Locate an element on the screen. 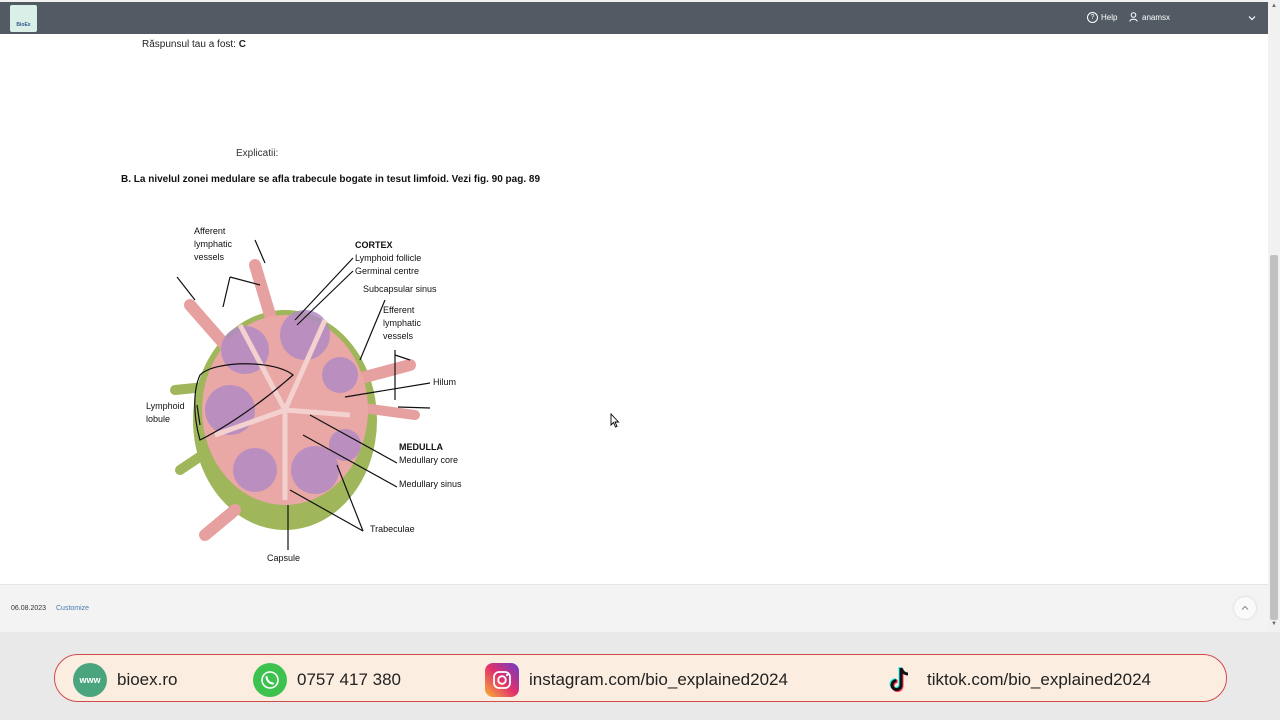 This screenshot has width=1280, height=720. tiktok-icon is located at coordinates (900, 680).